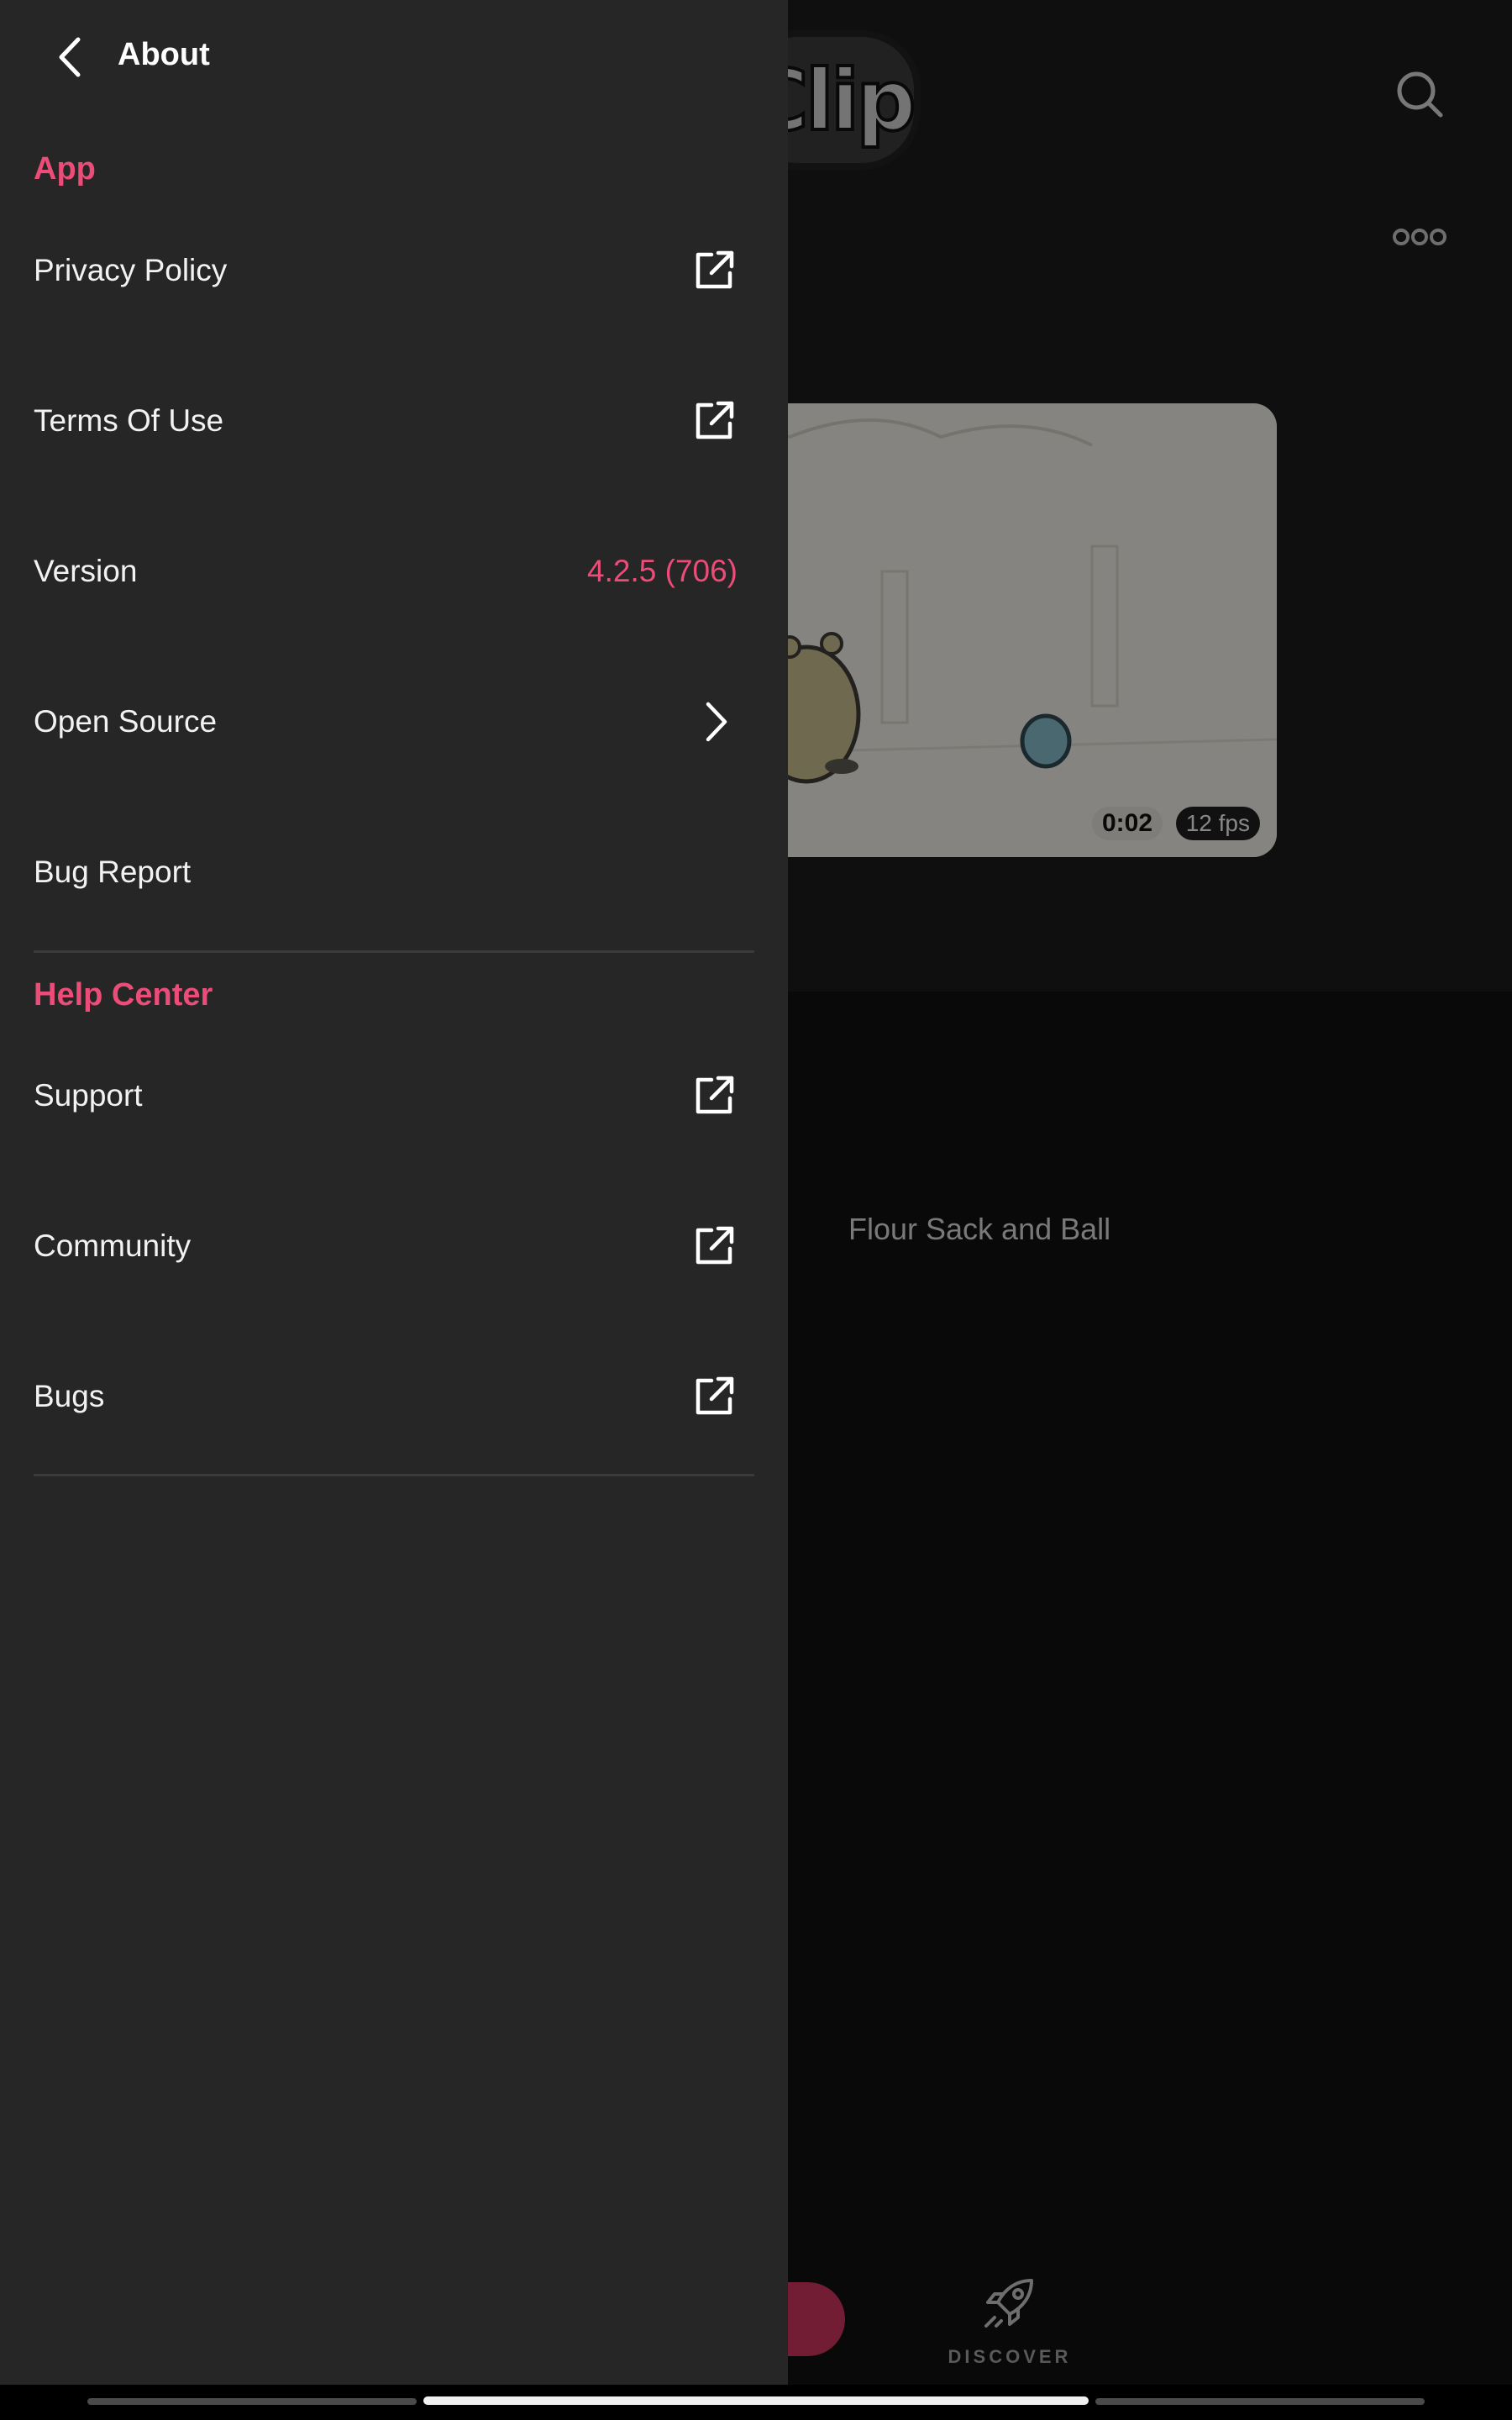 The image size is (1512, 2420). I want to click on section-label-app: App, so click(65, 169).